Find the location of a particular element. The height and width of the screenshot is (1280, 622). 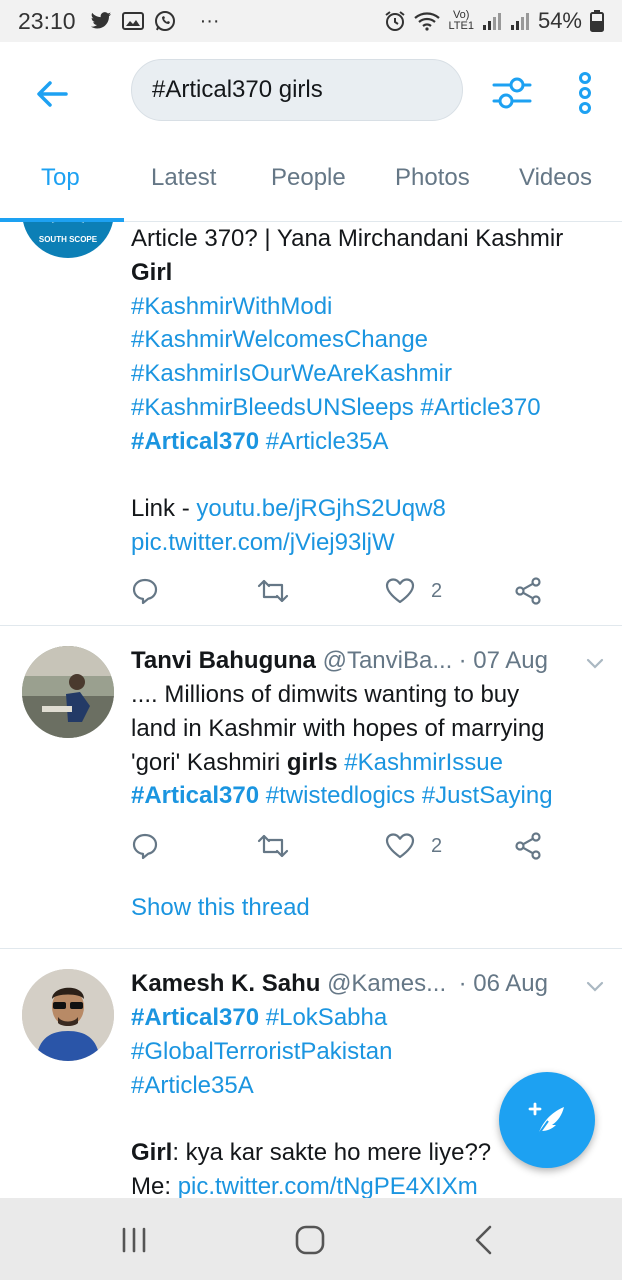

hashtag: #Article35A is located at coordinates (327, 441).